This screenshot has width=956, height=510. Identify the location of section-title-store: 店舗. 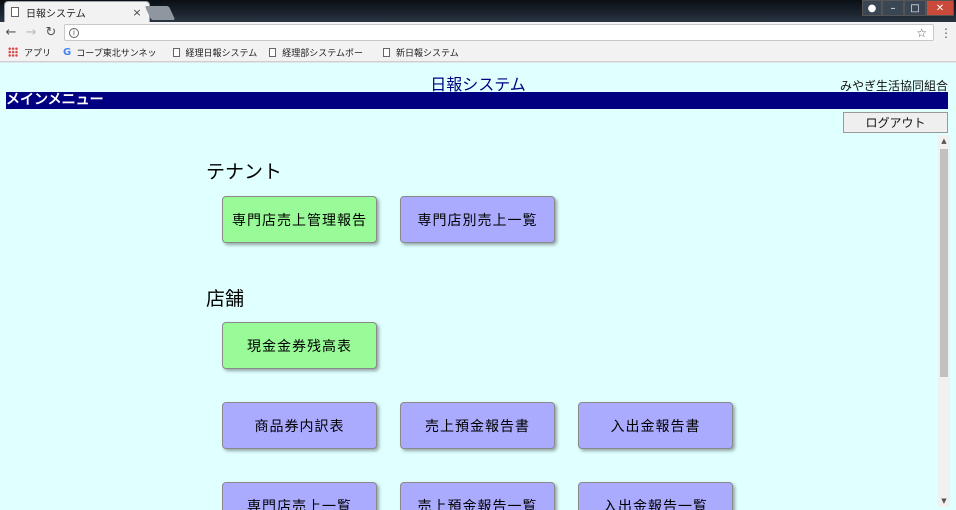
(225, 299).